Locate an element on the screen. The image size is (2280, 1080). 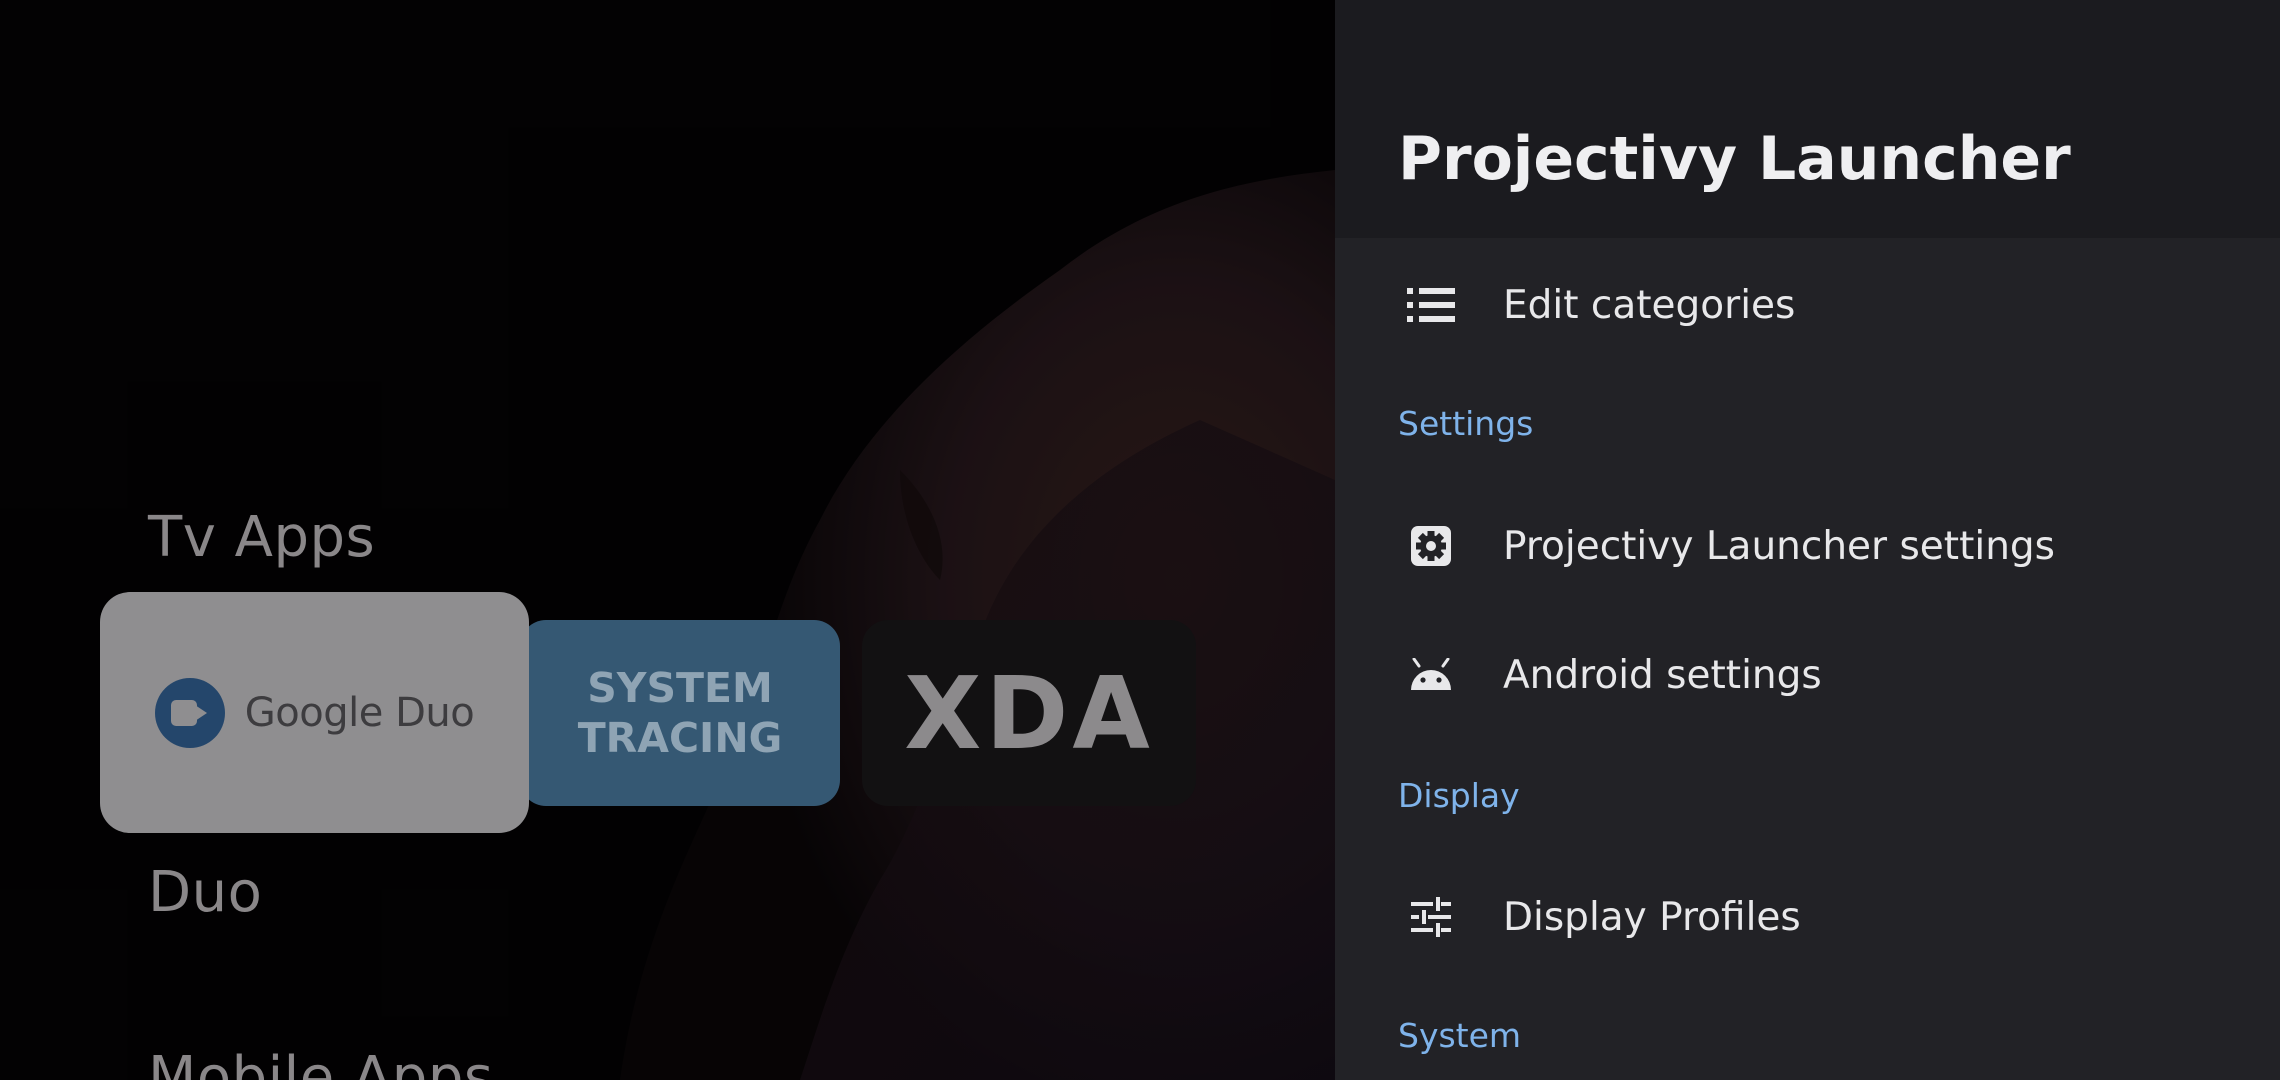
row-title-tv-apps: Tv Apps is located at coordinates (262, 537).